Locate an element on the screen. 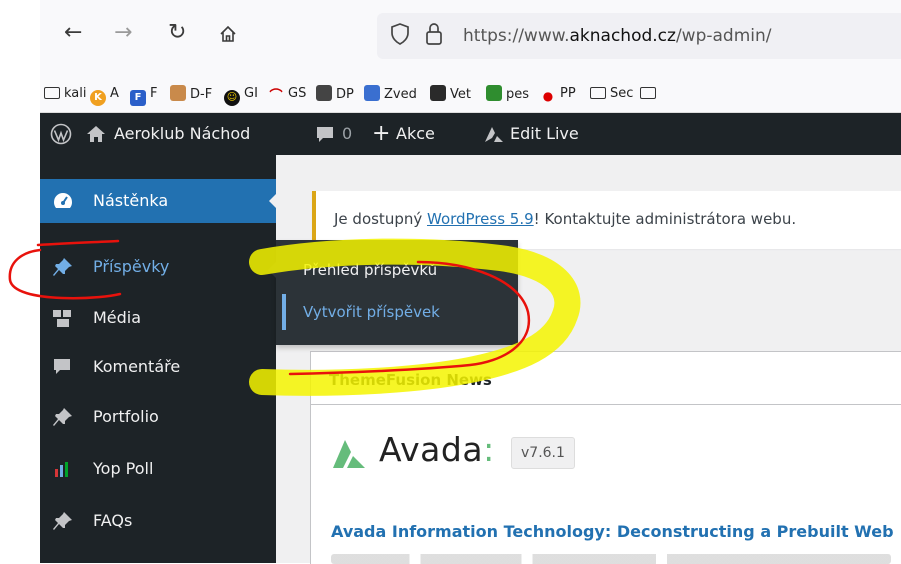 This screenshot has height=564, width=901. photo-icon is located at coordinates (178, 93).